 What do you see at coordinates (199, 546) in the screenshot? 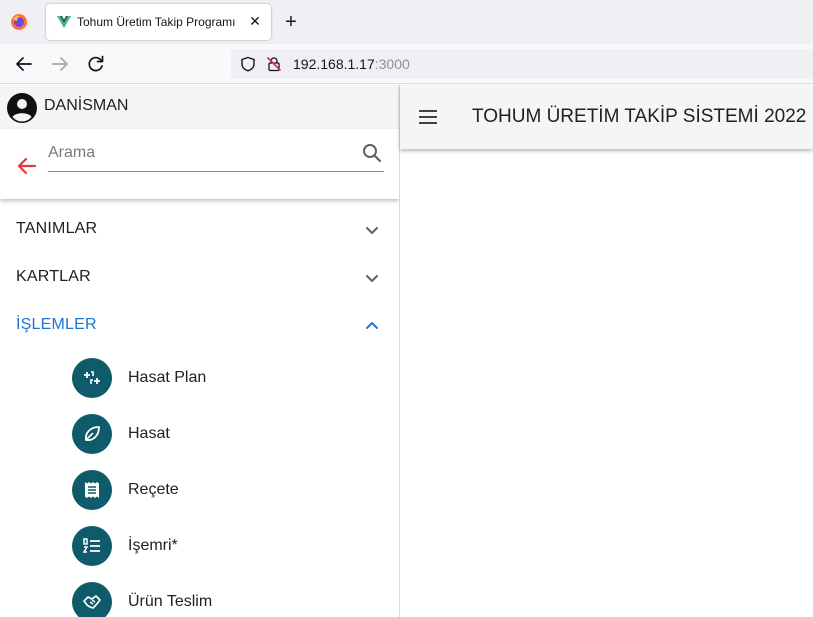
I see `sub-item-isemri: İşemri*` at bounding box center [199, 546].